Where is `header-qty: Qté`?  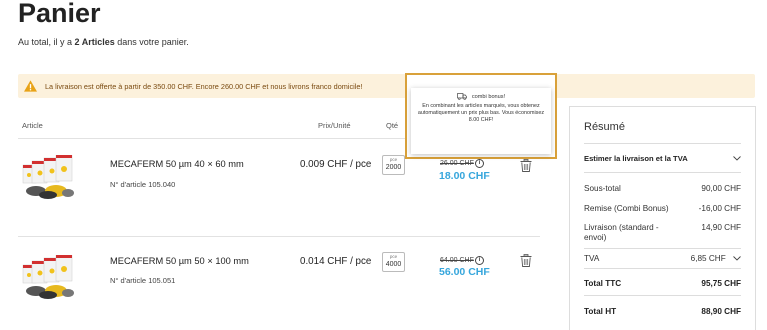 header-qty: Qté is located at coordinates (392, 125).